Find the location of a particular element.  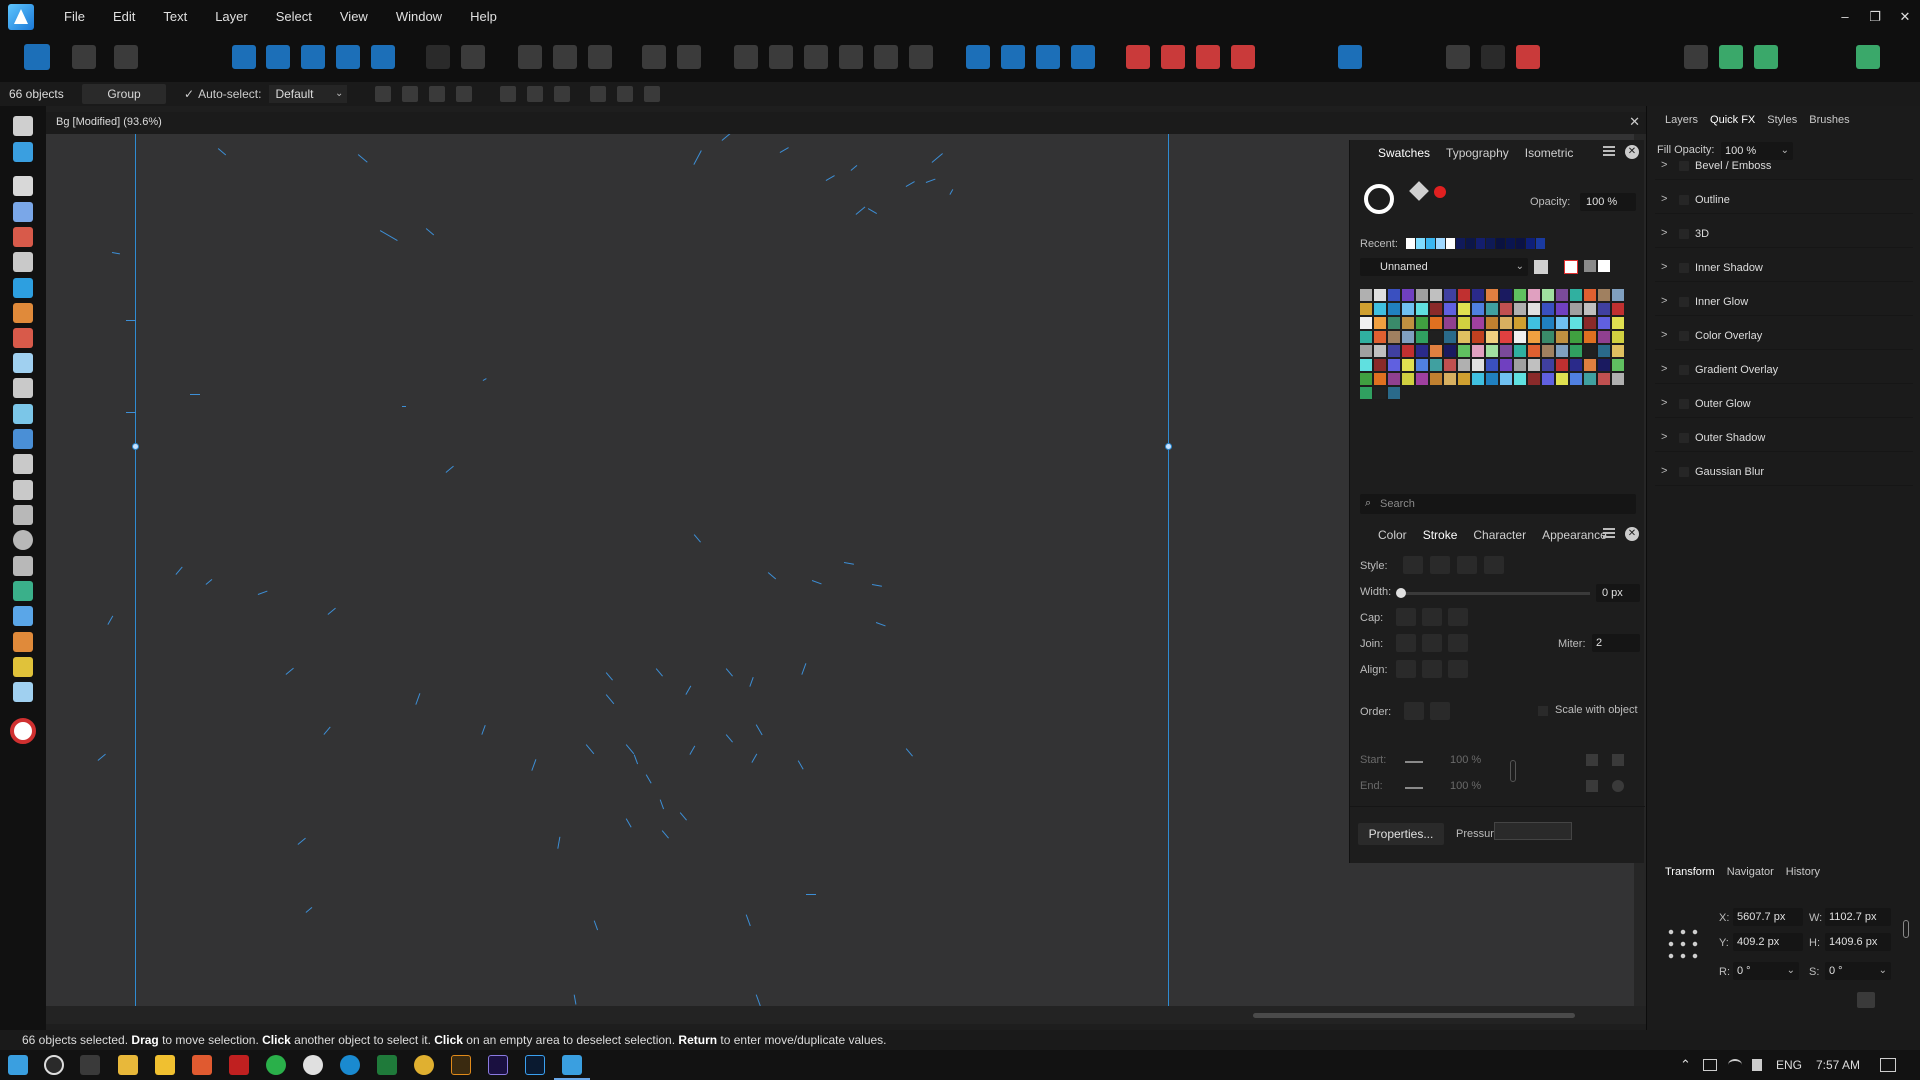

polygon-tool-icon is located at coordinates (23, 566).